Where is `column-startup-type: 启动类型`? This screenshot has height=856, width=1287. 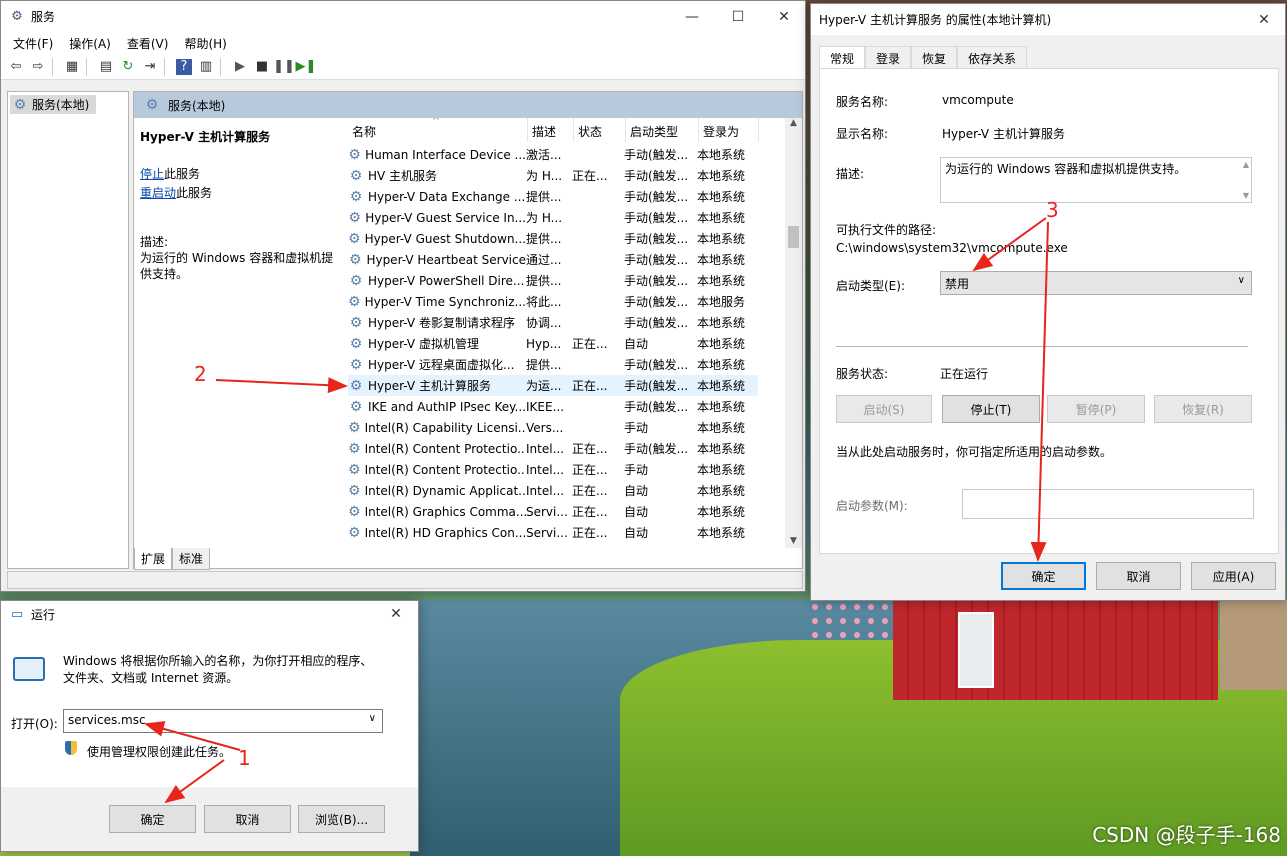 column-startup-type: 启动类型 is located at coordinates (662, 130).